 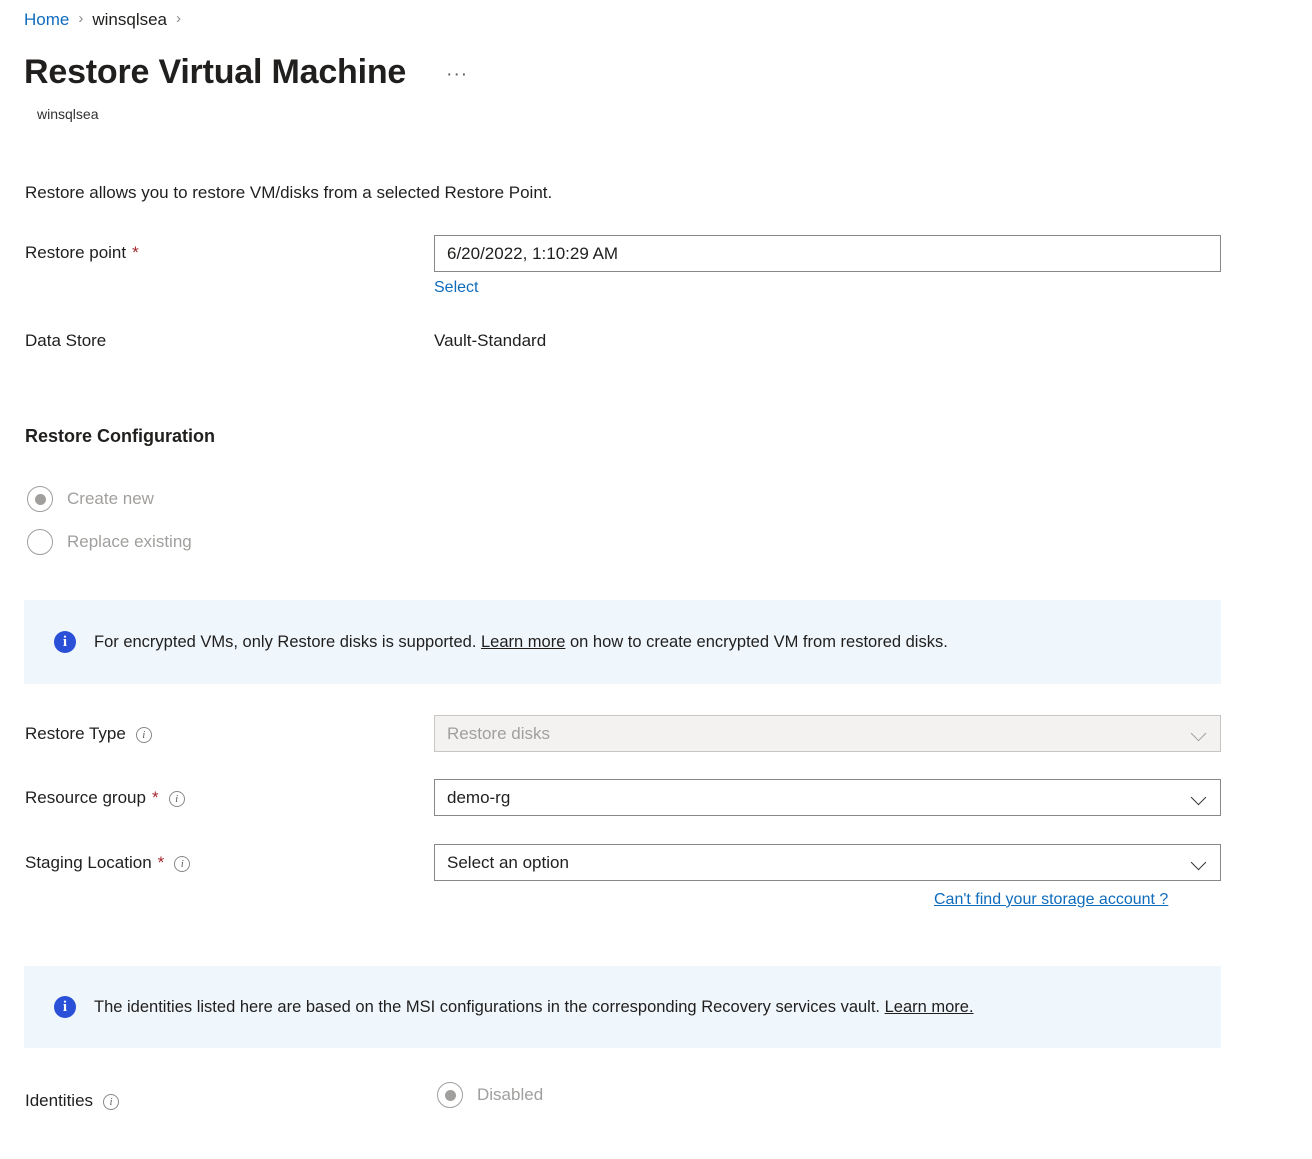 I want to click on radio-identities-disabled: Disabled, so click(x=490, y=1095).